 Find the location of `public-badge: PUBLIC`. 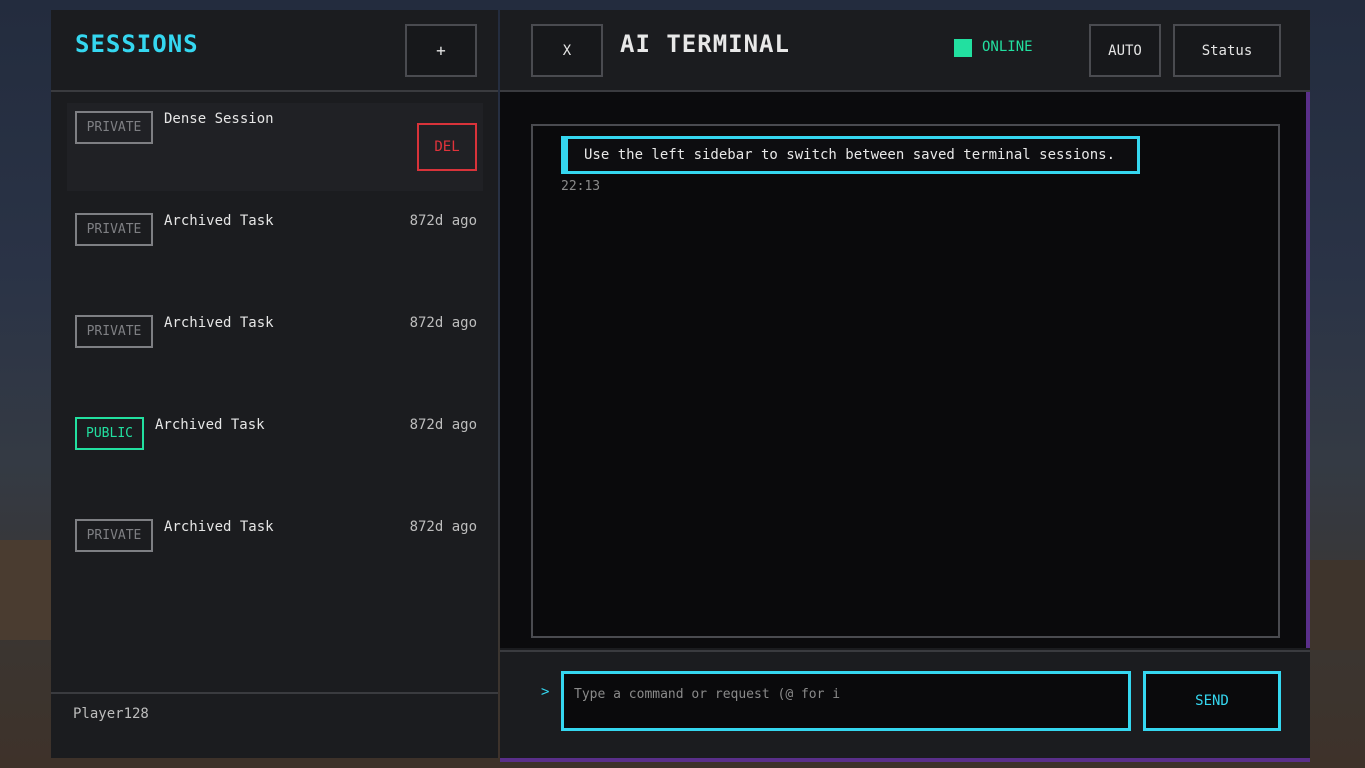

public-badge: PUBLIC is located at coordinates (109, 433).